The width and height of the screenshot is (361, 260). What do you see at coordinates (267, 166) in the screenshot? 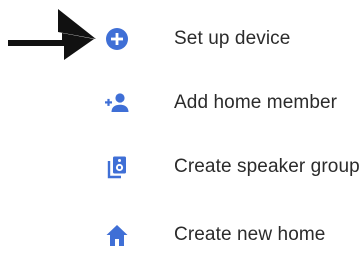
I see `menu-item-label: Create speaker group` at bounding box center [267, 166].